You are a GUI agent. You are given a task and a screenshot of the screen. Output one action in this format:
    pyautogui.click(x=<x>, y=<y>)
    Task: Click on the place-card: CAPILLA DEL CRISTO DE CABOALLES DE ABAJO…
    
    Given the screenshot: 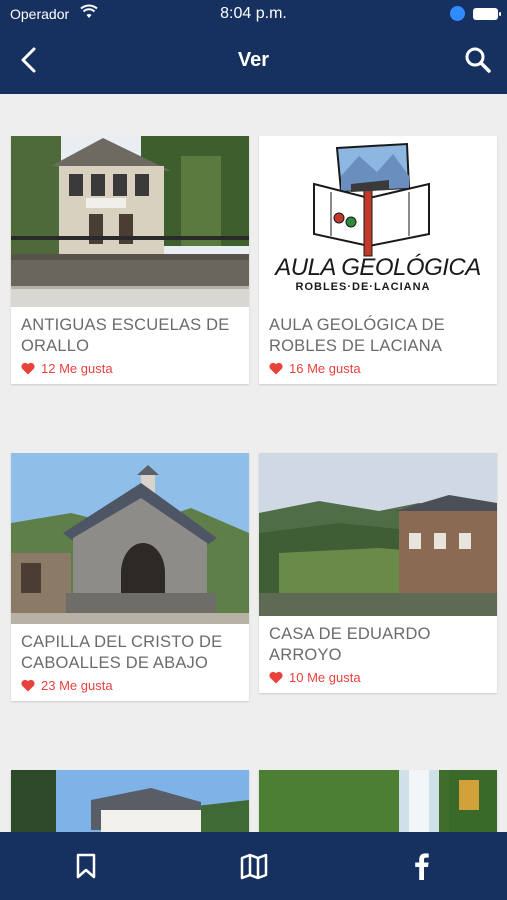 What is the action you would take?
    pyautogui.click(x=130, y=577)
    